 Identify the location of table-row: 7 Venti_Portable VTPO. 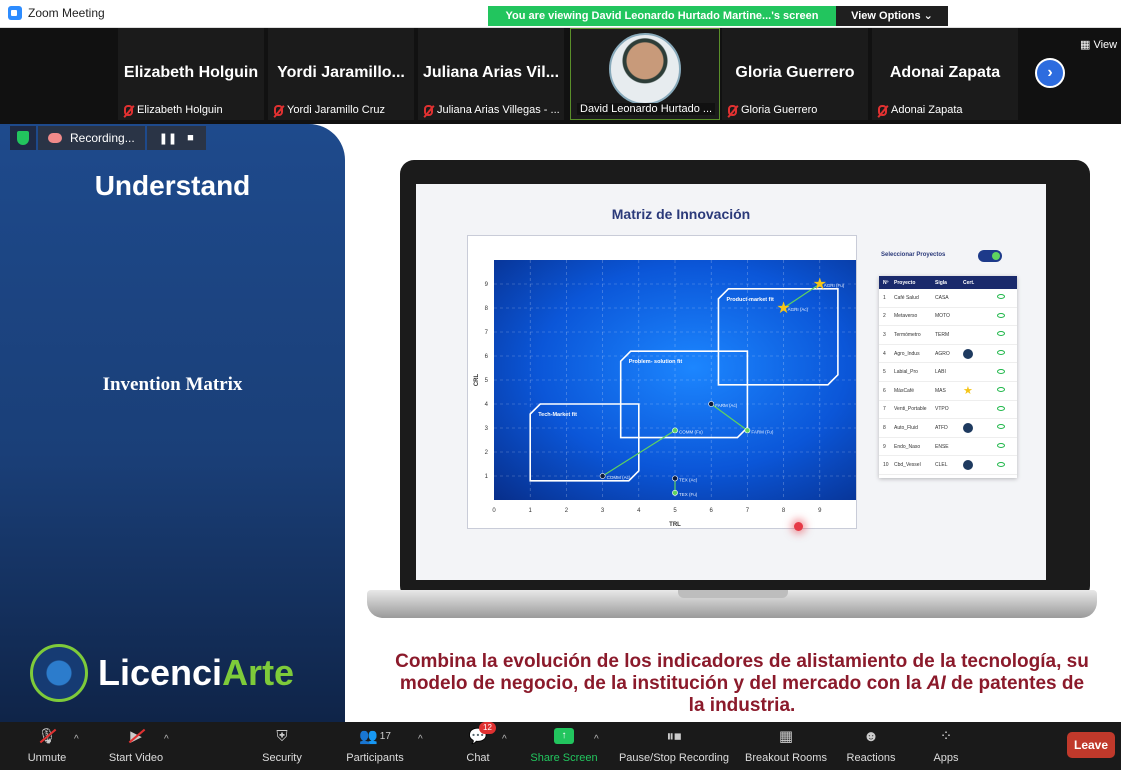
(948, 410).